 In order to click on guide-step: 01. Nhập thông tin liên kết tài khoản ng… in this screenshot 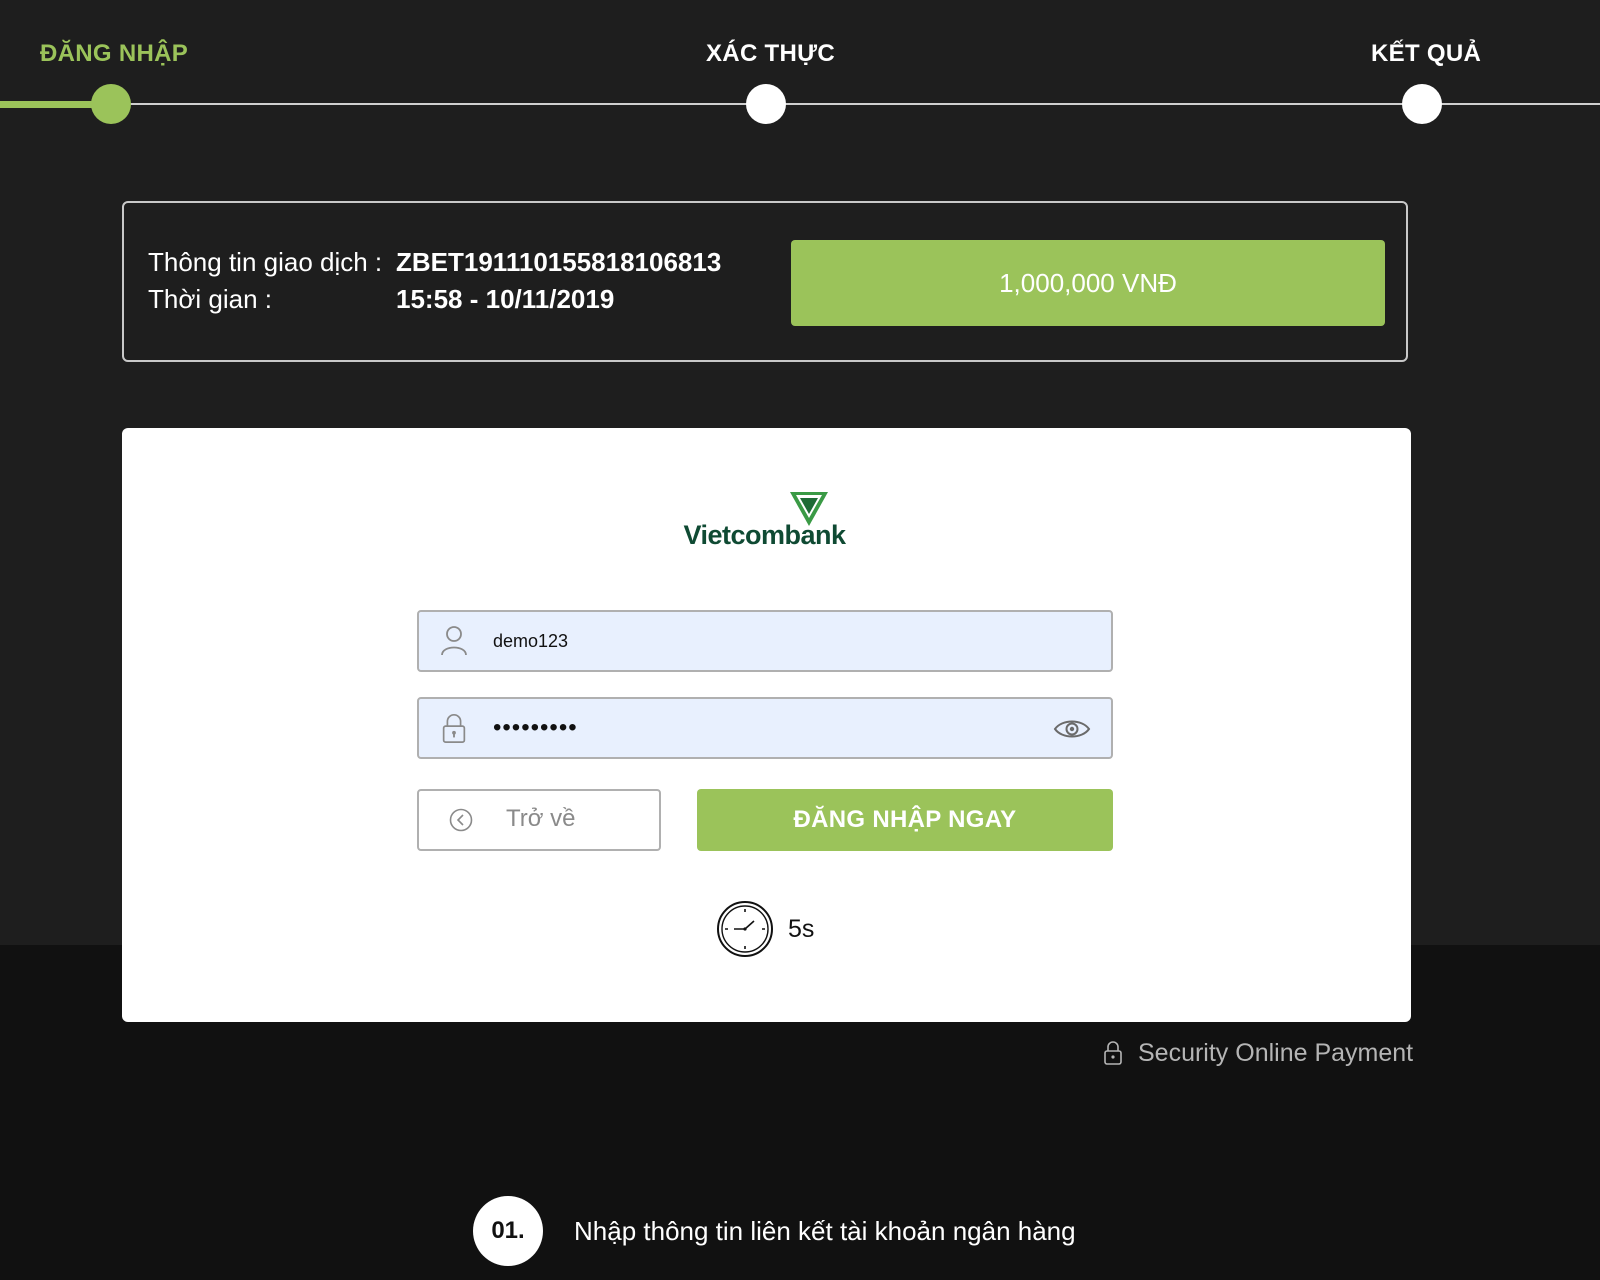, I will do `click(823, 1232)`.